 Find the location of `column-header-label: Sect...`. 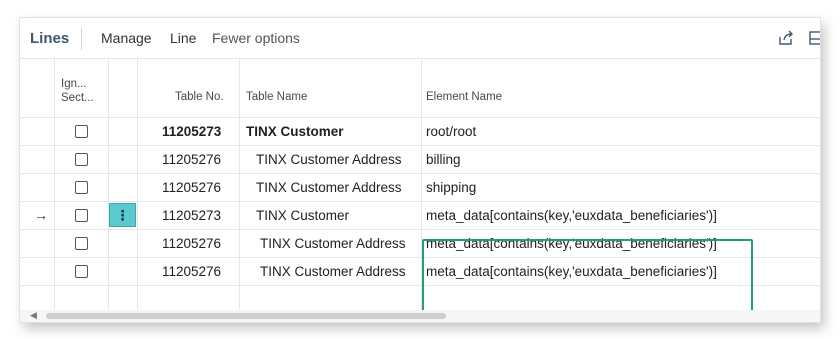

column-header-label: Sect... is located at coordinates (77, 98).